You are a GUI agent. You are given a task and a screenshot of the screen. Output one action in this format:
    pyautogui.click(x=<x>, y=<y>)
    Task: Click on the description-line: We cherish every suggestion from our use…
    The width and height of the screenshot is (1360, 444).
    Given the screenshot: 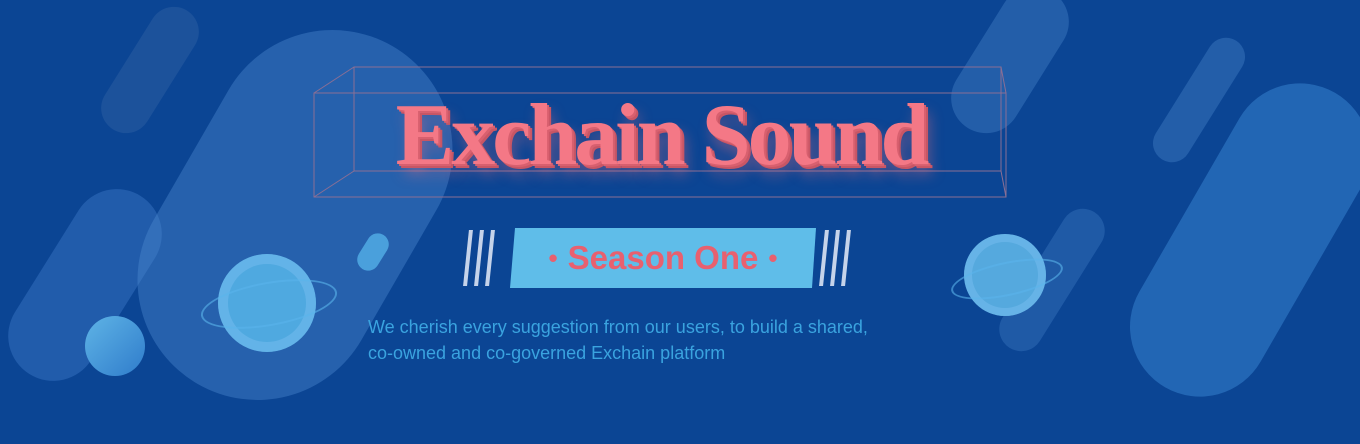 What is the action you would take?
    pyautogui.click(x=618, y=327)
    